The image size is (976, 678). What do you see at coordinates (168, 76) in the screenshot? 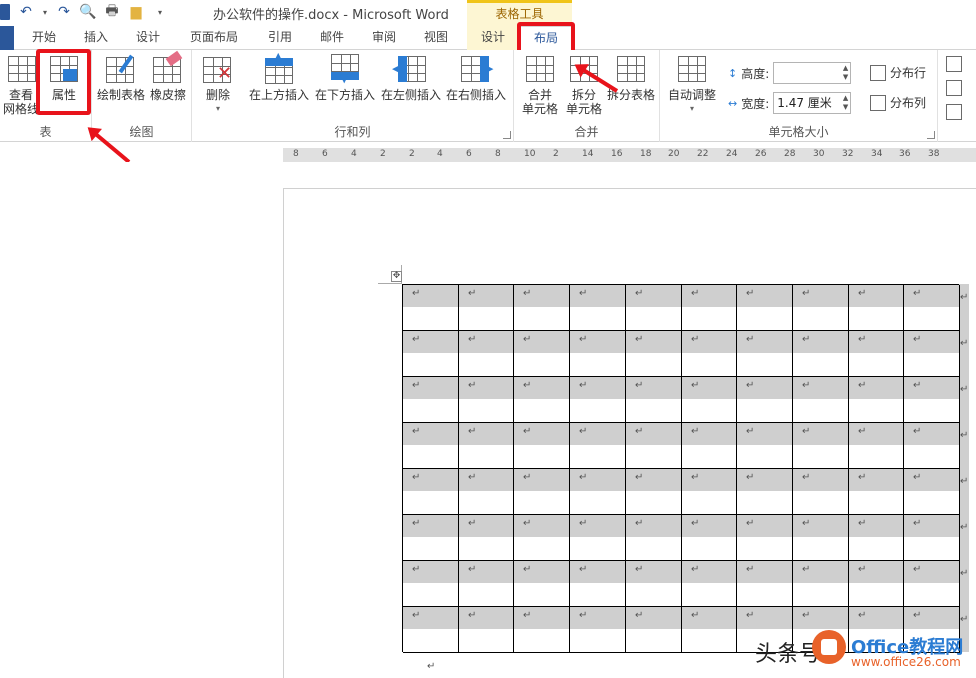
I see `eraser-button: 橡皮擦` at bounding box center [168, 76].